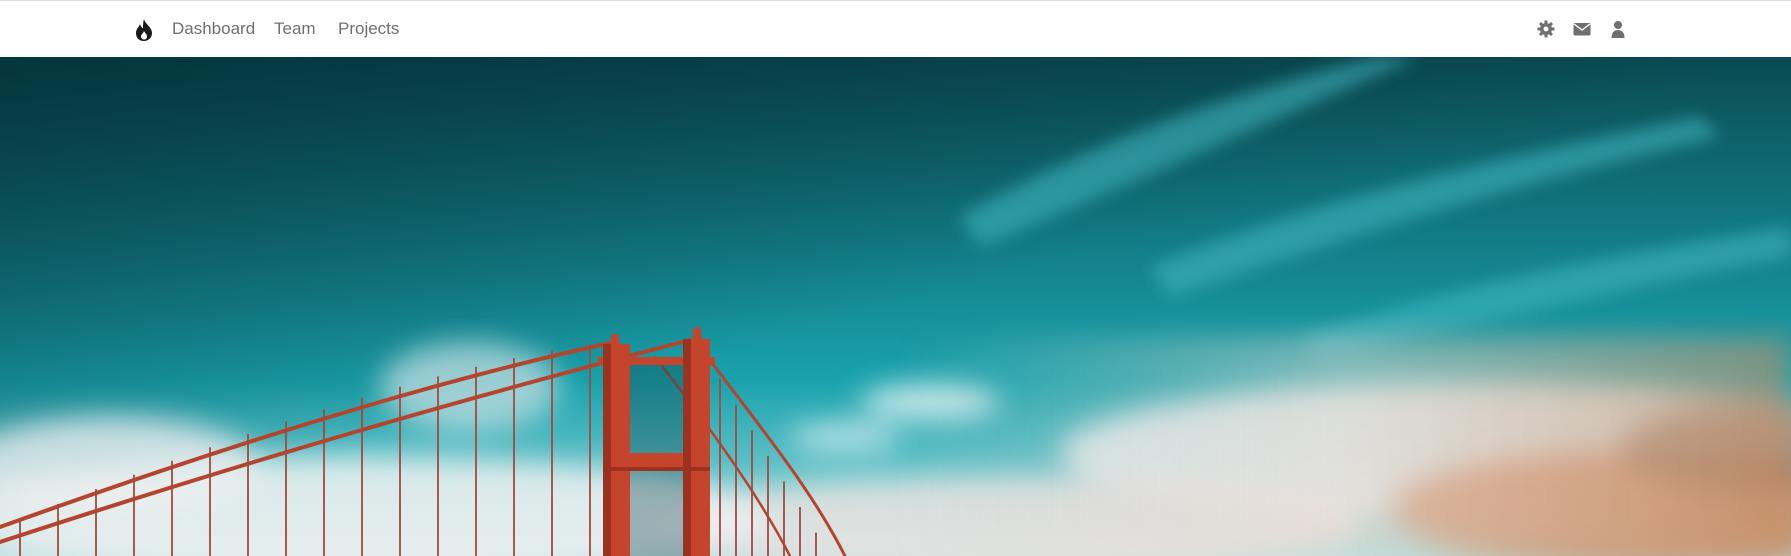 The width and height of the screenshot is (1791, 556). Describe the element at coordinates (1546, 29) in the screenshot. I see `gear-icon` at that location.